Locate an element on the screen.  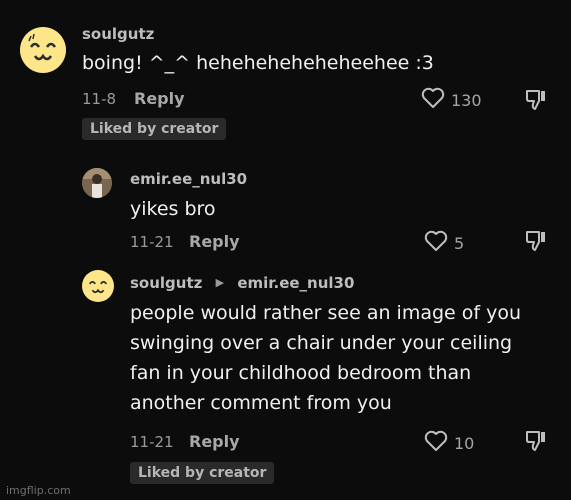
comment-text-line: another comment from you is located at coordinates (261, 403).